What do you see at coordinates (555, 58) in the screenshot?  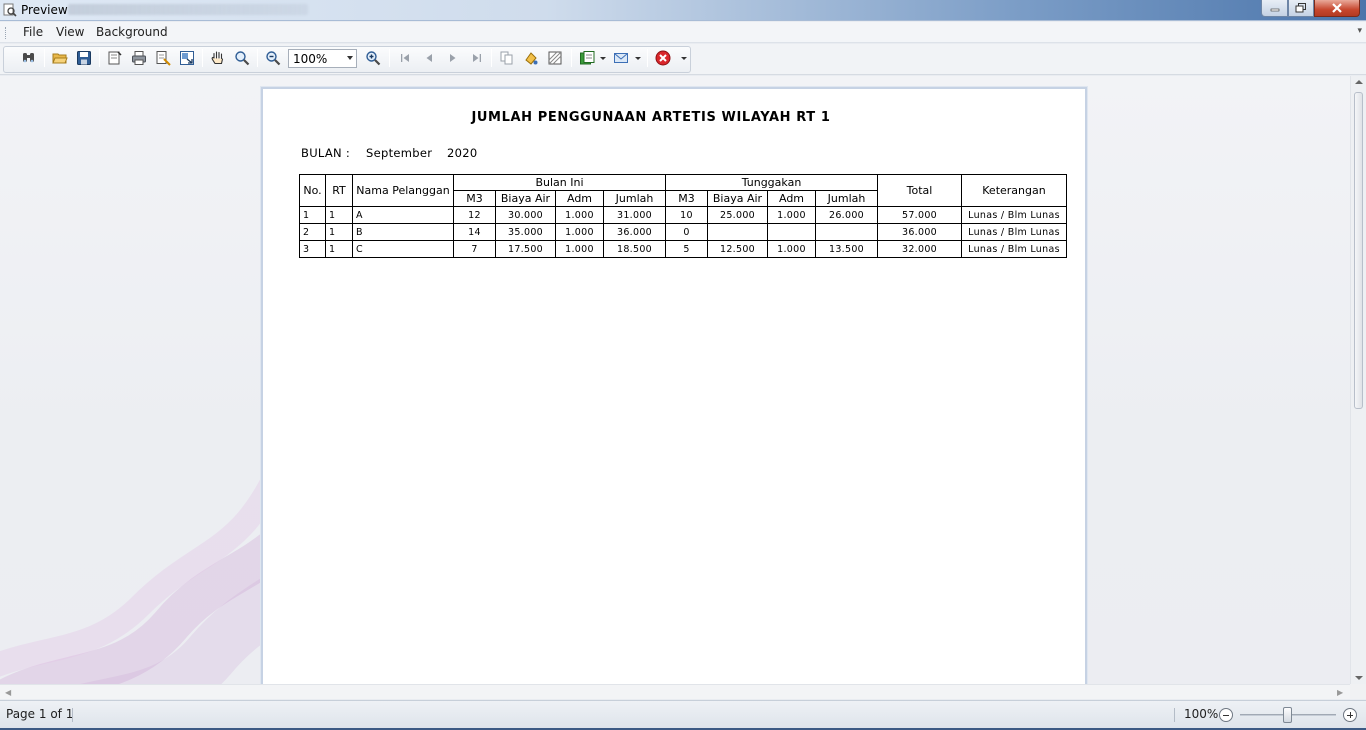 I see `watermark-icon` at bounding box center [555, 58].